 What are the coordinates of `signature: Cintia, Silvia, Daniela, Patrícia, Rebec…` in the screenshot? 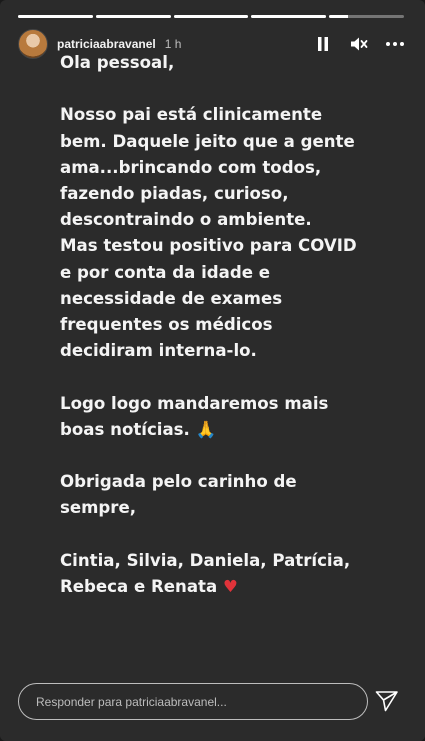 It's located at (208, 573).